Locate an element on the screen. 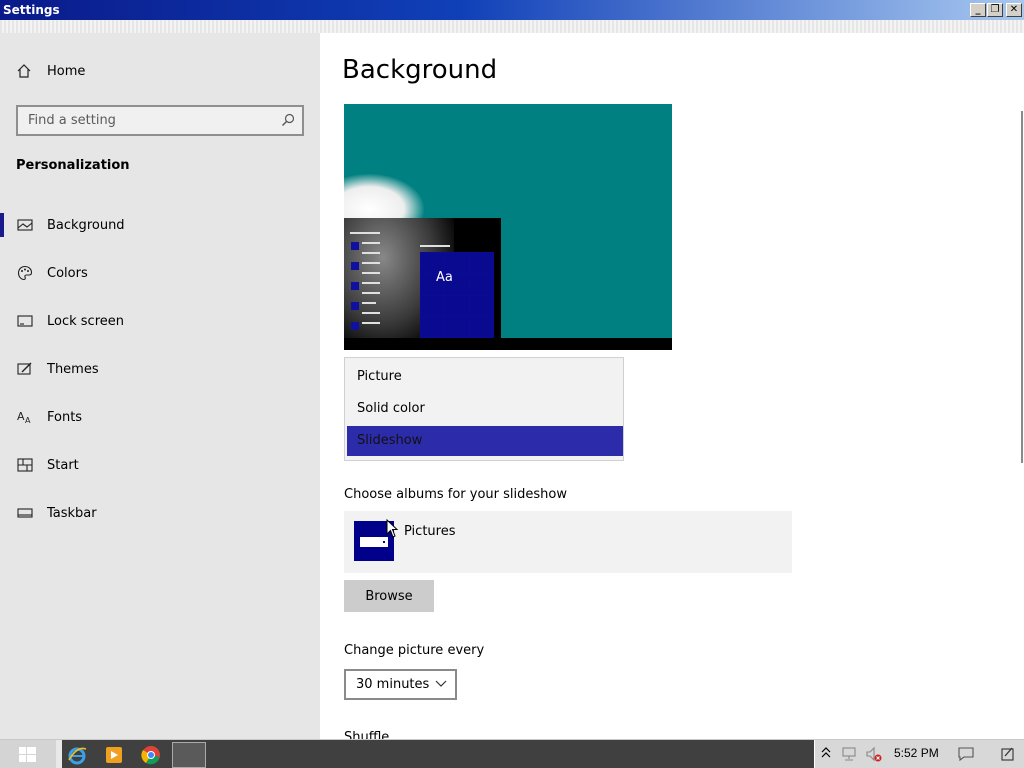 The height and width of the screenshot is (768, 1024). sidebar-item-colors: Colors is located at coordinates (160, 273).